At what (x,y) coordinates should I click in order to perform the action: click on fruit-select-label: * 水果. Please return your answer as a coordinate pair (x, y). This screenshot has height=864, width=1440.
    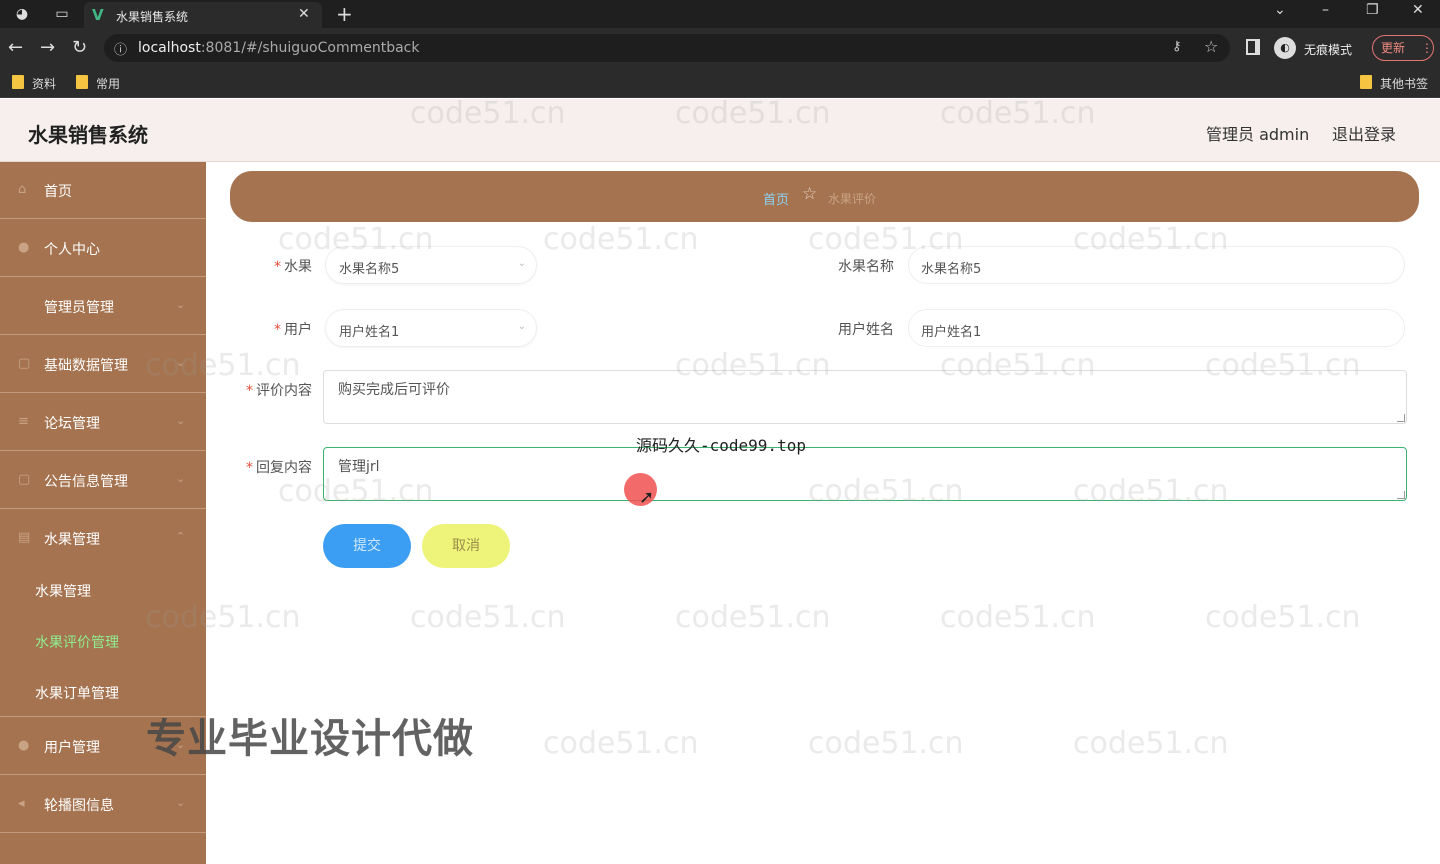
    Looking at the image, I should click on (293, 267).